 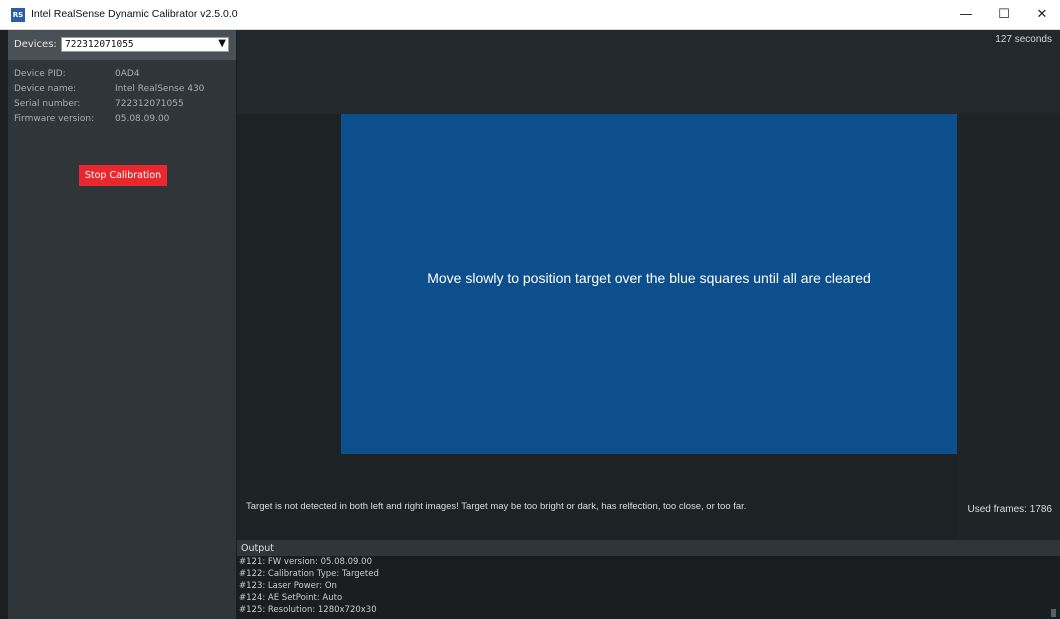 What do you see at coordinates (35, 44) in the screenshot?
I see `devices-label: Devices:` at bounding box center [35, 44].